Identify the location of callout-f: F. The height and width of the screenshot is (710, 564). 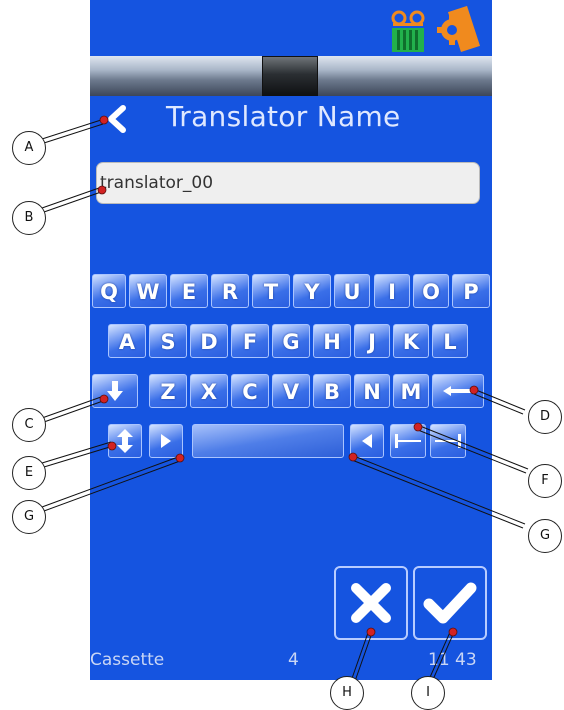
(545, 481).